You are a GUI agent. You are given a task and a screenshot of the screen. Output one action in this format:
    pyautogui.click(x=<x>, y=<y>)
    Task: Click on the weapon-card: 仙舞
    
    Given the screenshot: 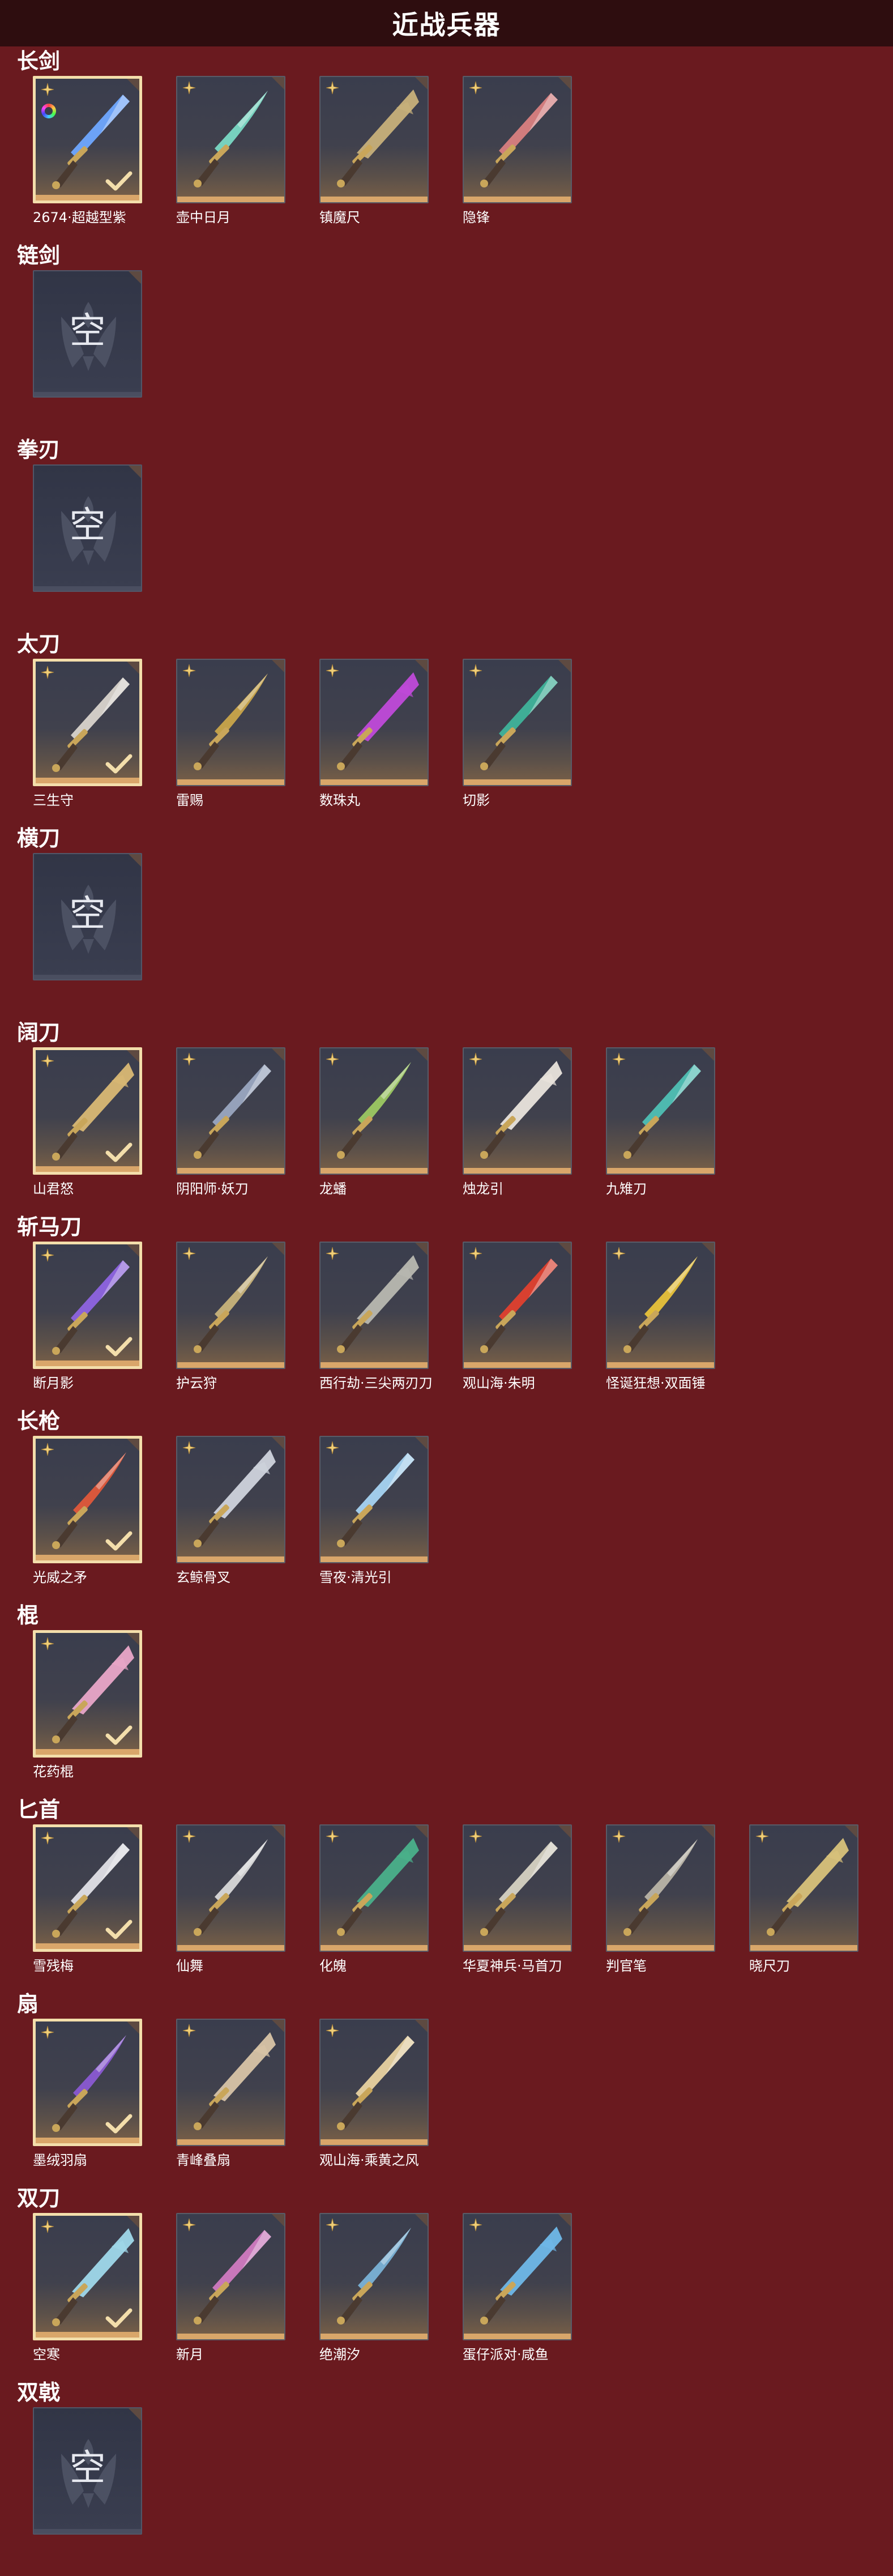 What is the action you would take?
    pyautogui.click(x=231, y=1899)
    